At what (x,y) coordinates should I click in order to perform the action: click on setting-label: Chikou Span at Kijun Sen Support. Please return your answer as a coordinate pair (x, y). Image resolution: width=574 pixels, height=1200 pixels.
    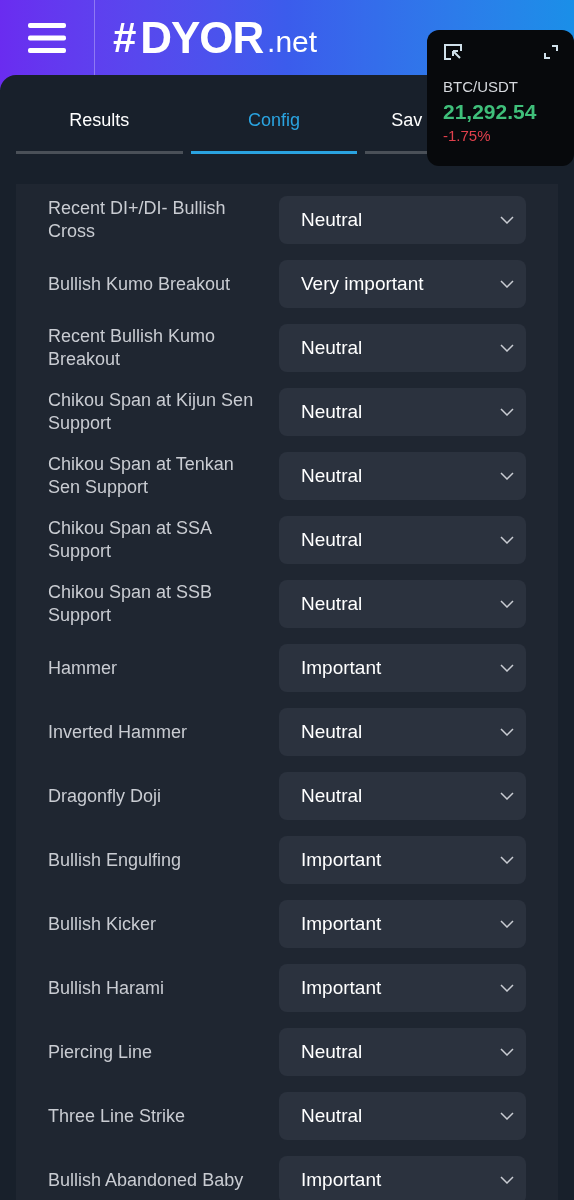
    Looking at the image, I should click on (151, 412).